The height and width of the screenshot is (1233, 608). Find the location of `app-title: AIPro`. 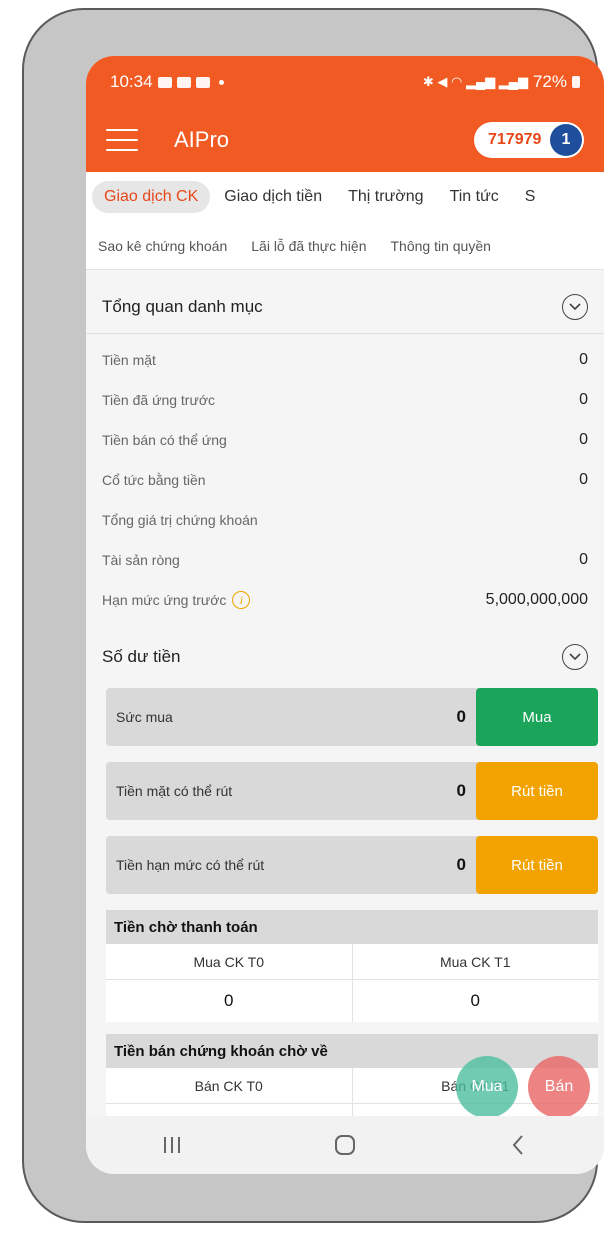

app-title: AIPro is located at coordinates (202, 139).